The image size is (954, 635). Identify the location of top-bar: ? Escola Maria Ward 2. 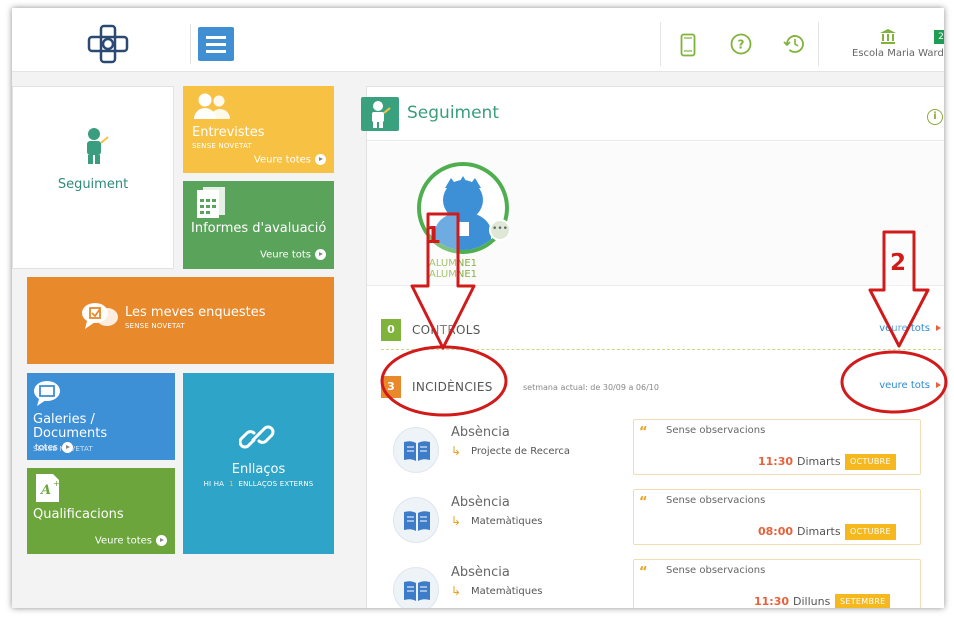
(478, 40).